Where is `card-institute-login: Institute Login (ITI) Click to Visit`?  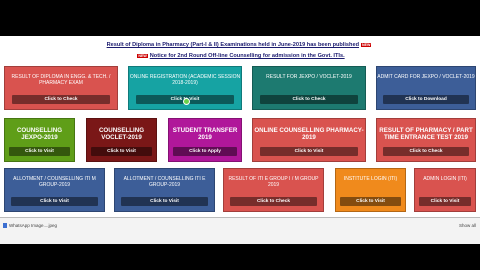
card-institute-login: Institute Login (ITI) Click to Visit is located at coordinates (370, 190).